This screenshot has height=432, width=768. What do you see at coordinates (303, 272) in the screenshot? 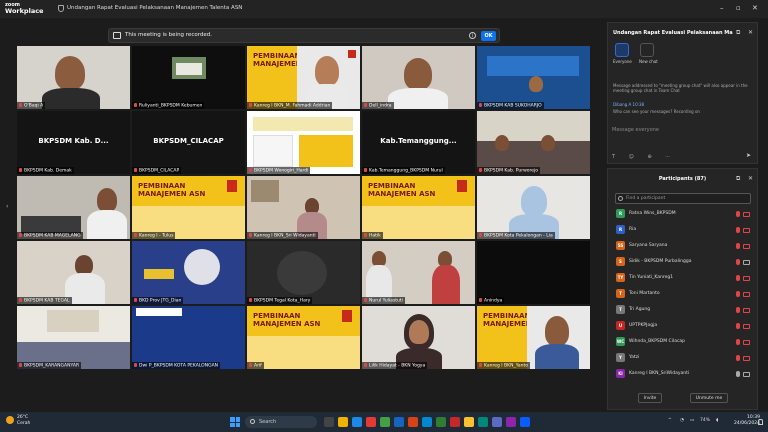
I see `video-tile: BKPSDM Tegal Kota_Hary` at bounding box center [303, 272].